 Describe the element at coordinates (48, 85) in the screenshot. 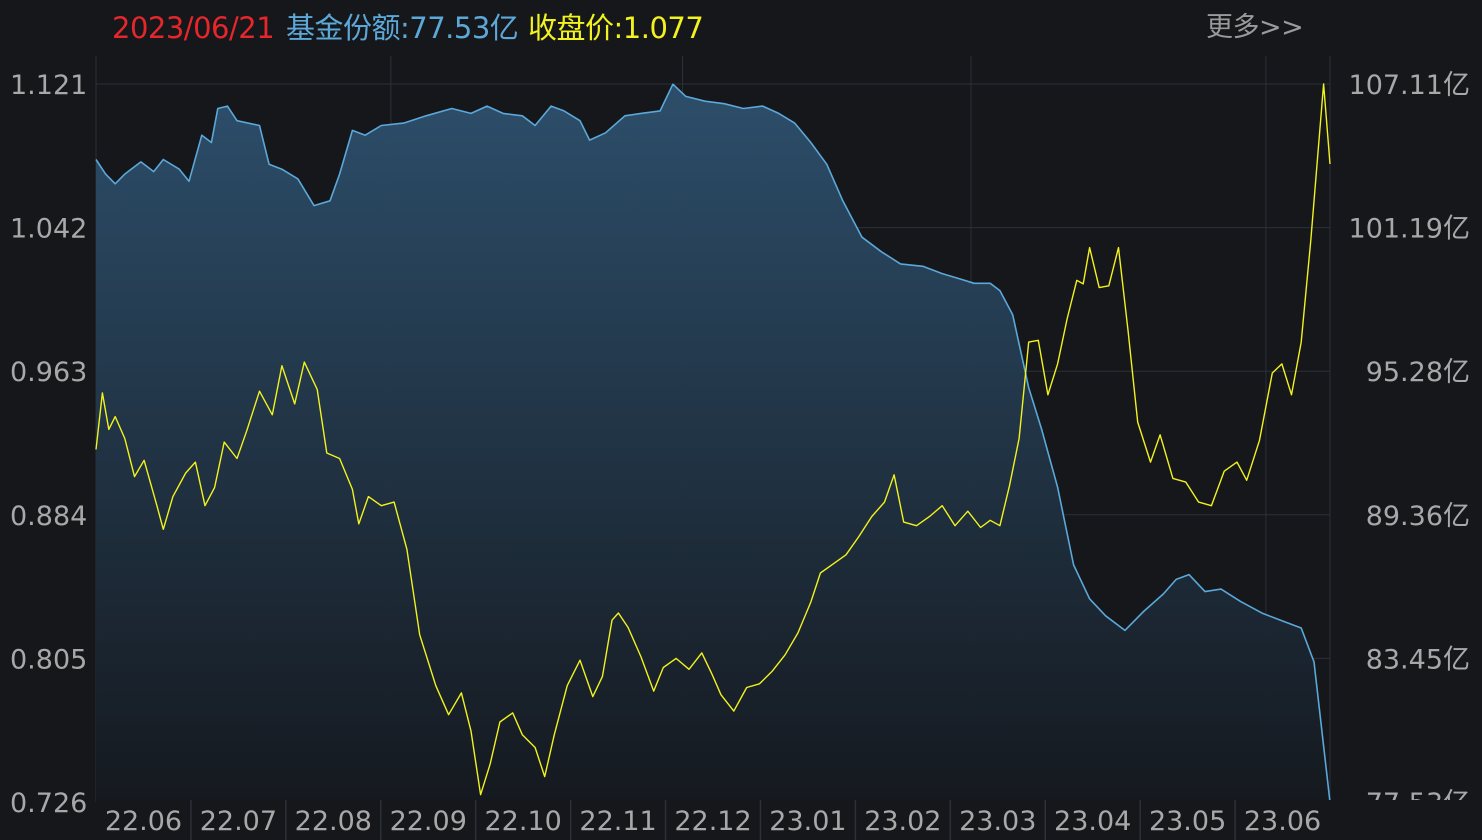

I see `left-tick-label: 1.121` at that location.